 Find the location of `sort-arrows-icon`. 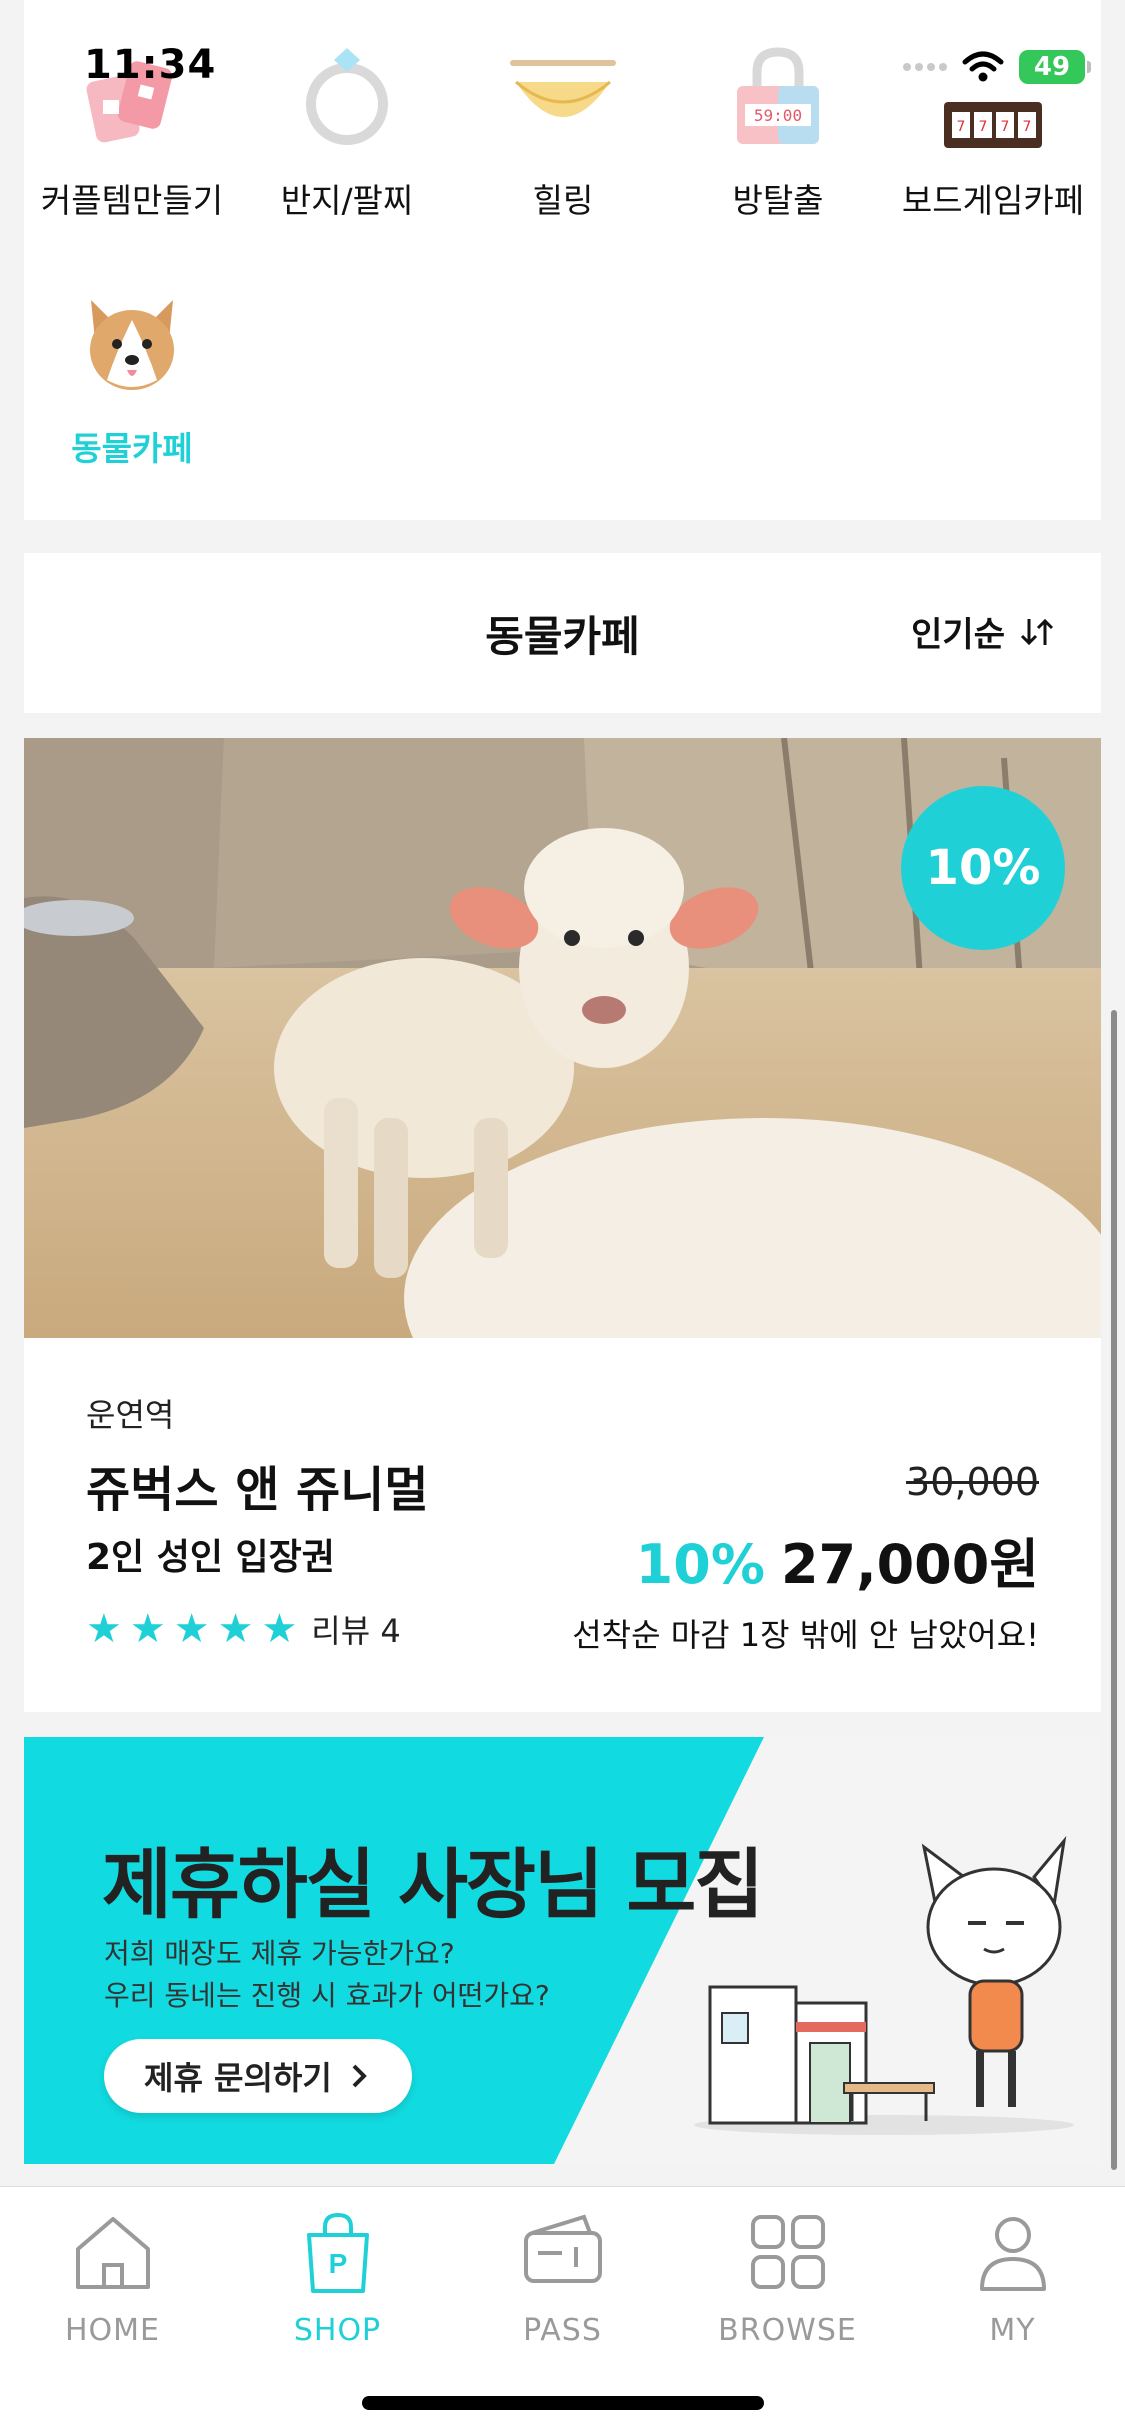

sort-arrows-icon is located at coordinates (1037, 631).